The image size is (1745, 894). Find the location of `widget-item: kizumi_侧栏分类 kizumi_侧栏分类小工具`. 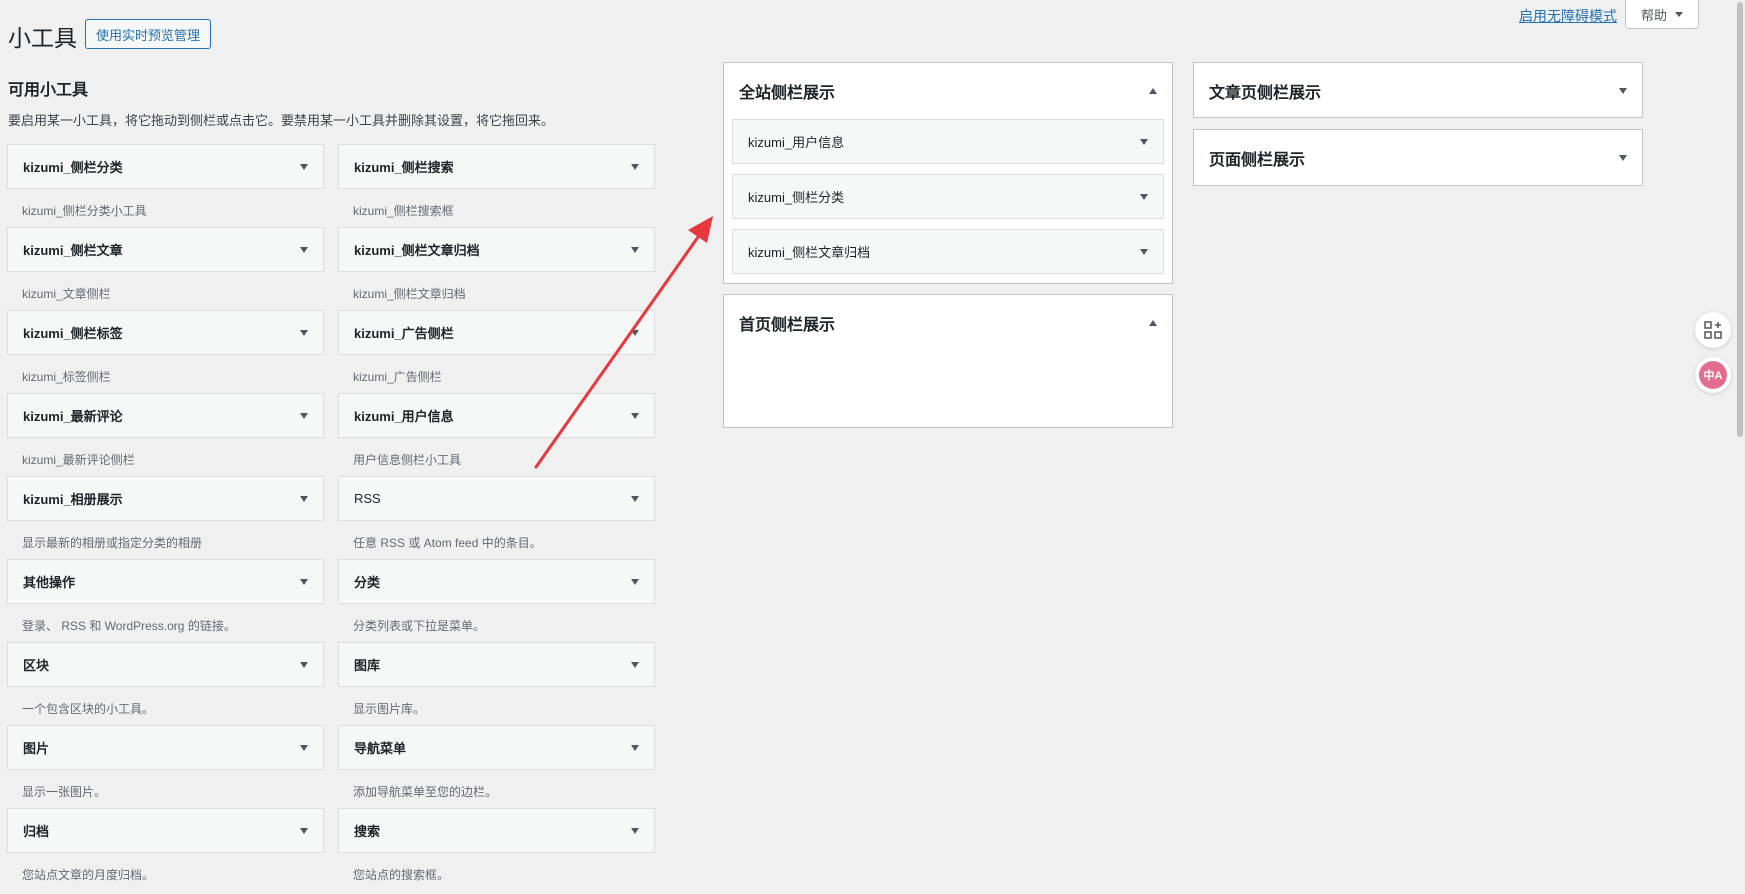

widget-item: kizumi_侧栏分类 kizumi_侧栏分类小工具 is located at coordinates (165, 185).